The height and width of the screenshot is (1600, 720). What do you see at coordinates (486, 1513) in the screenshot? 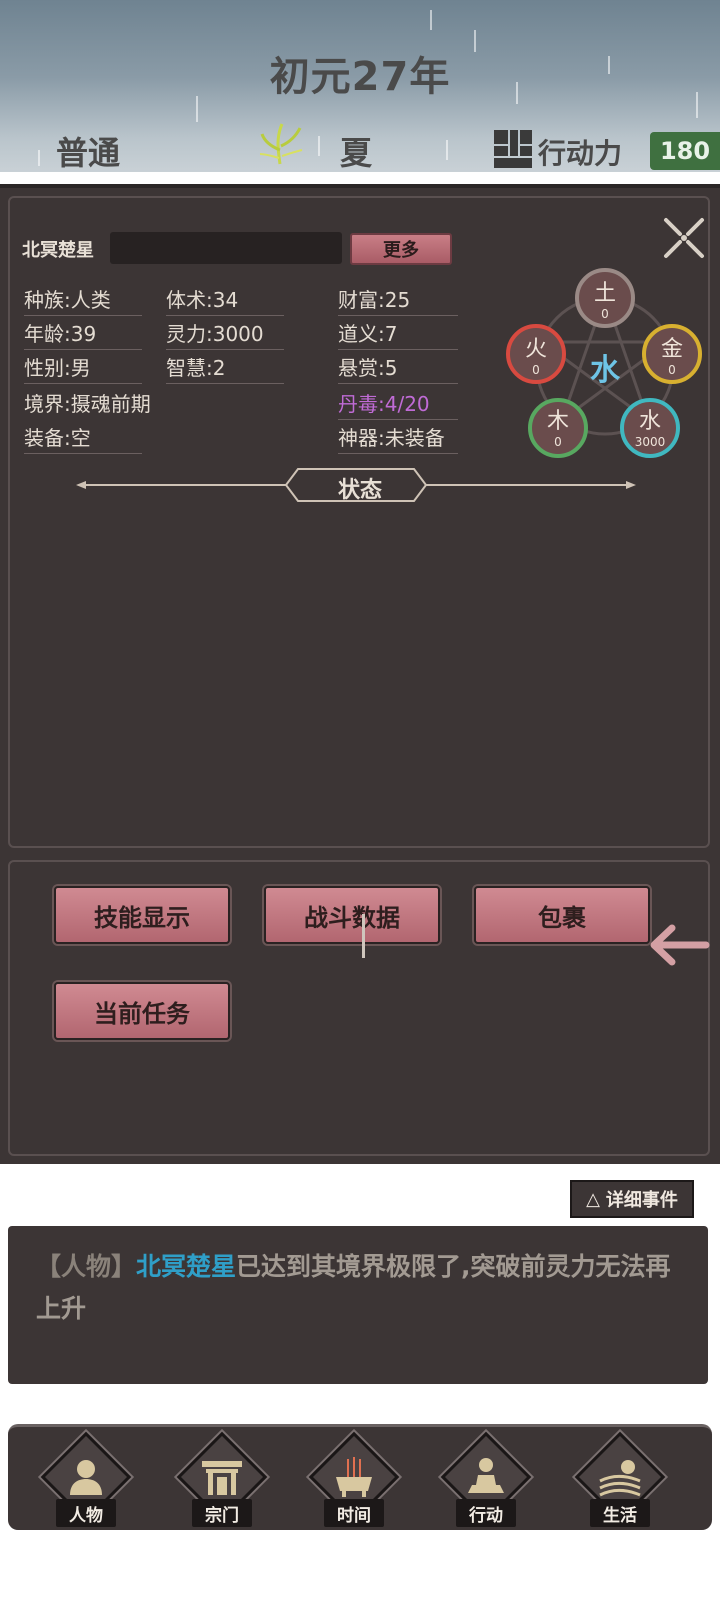
I see `nav-action-label: 行动` at bounding box center [486, 1513].